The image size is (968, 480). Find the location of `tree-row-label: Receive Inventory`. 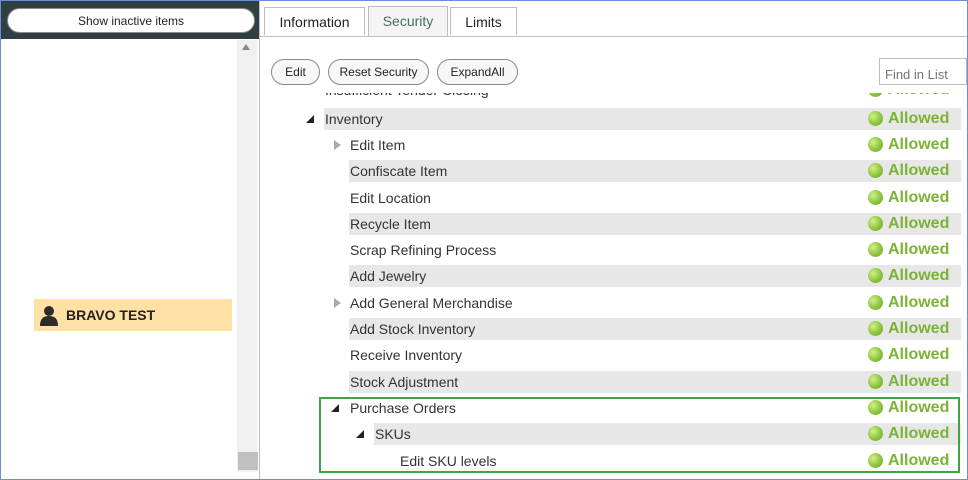

tree-row-label: Receive Inventory is located at coordinates (406, 355).